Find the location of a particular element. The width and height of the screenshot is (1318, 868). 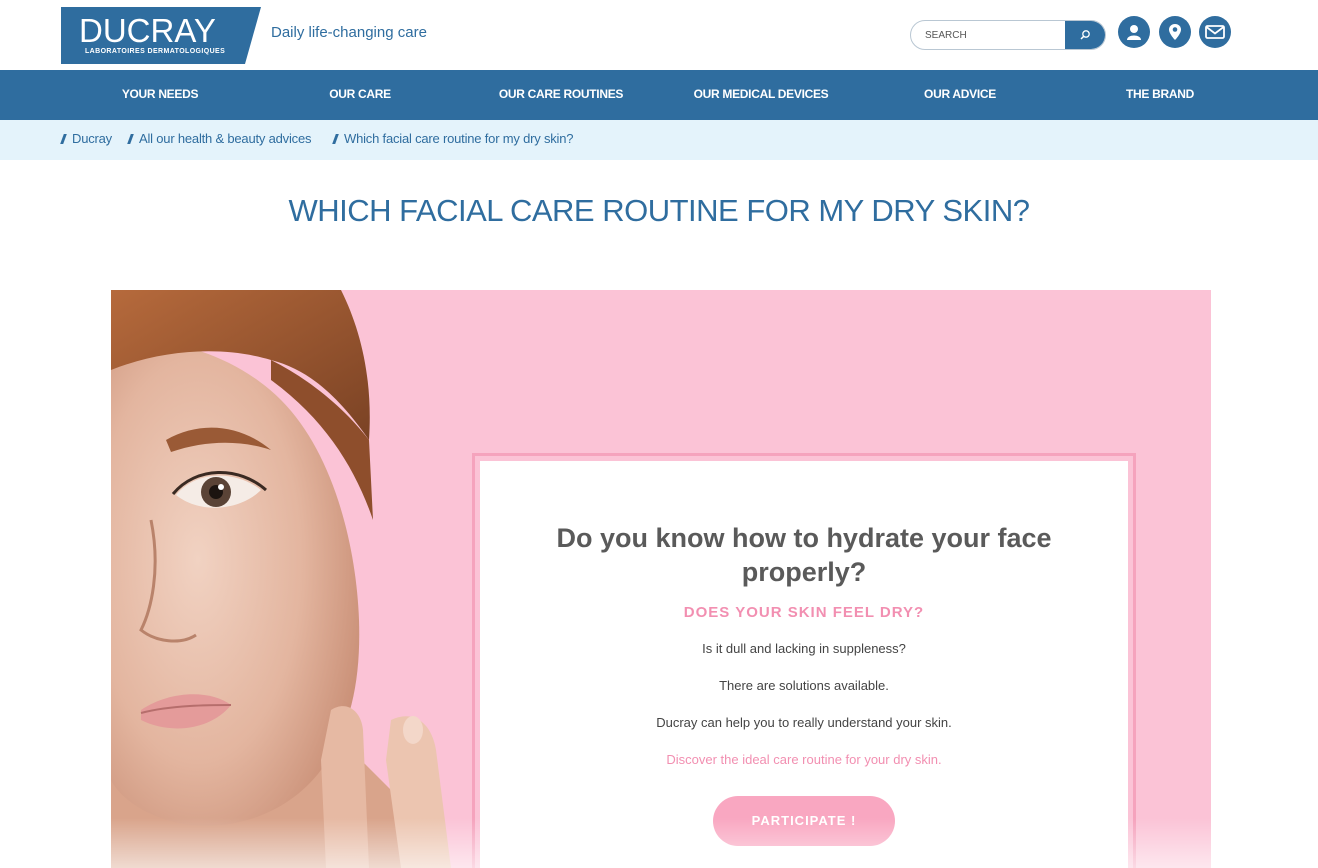

nav-our-advice: OUR ADVICE is located at coordinates (960, 95).